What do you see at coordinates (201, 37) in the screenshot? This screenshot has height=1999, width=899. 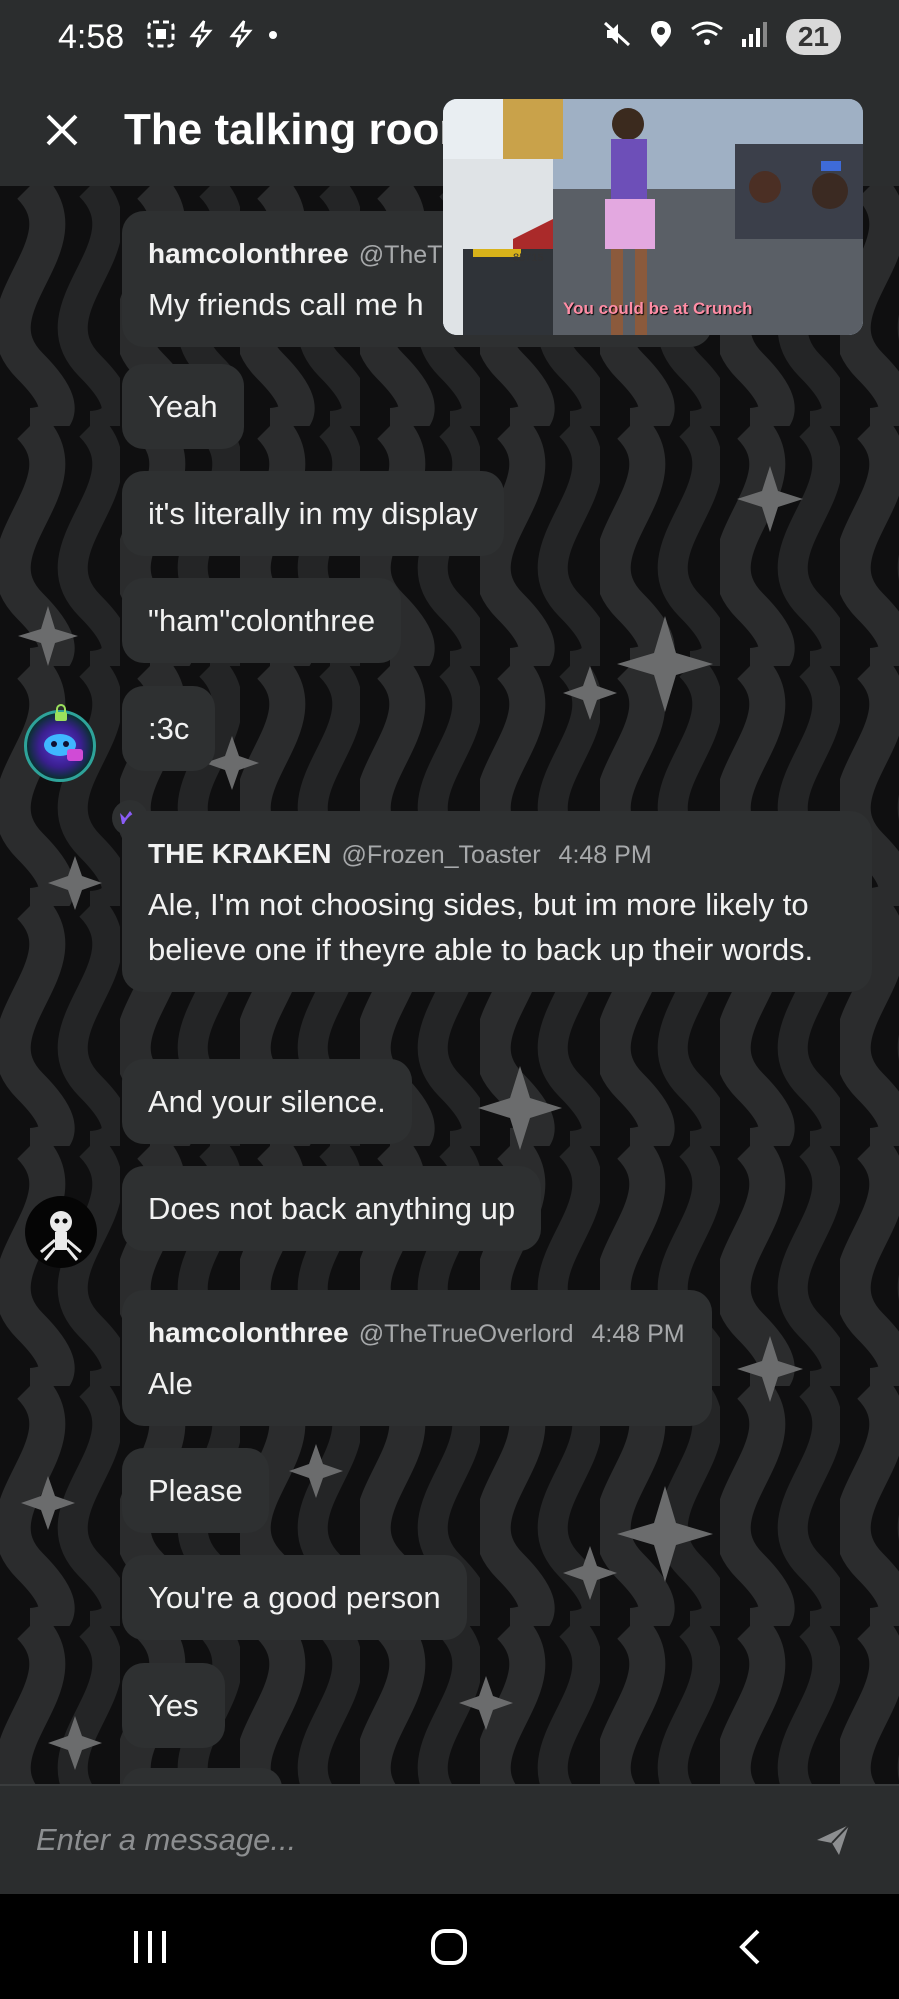 I see `flash-icon` at bounding box center [201, 37].